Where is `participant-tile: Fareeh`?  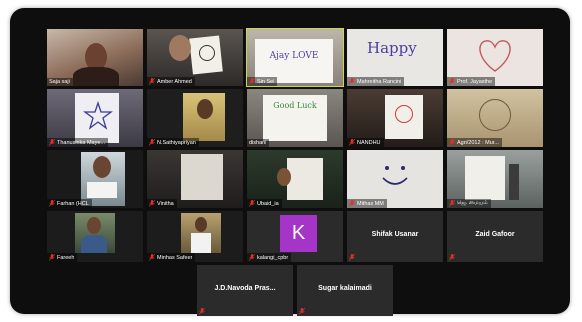
participant-tile: Fareeh is located at coordinates (95, 236).